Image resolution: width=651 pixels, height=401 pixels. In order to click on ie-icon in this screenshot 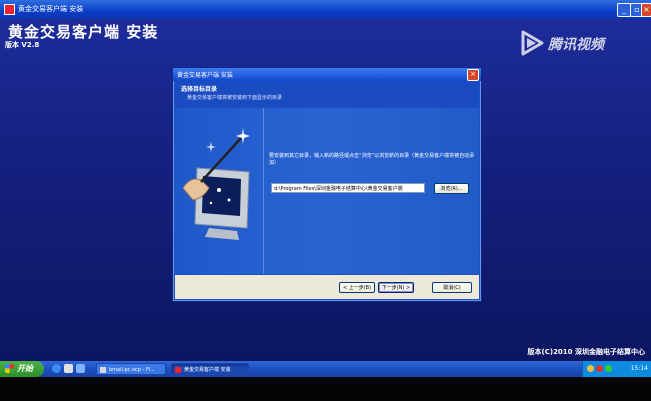, I will do `click(56, 368)`.